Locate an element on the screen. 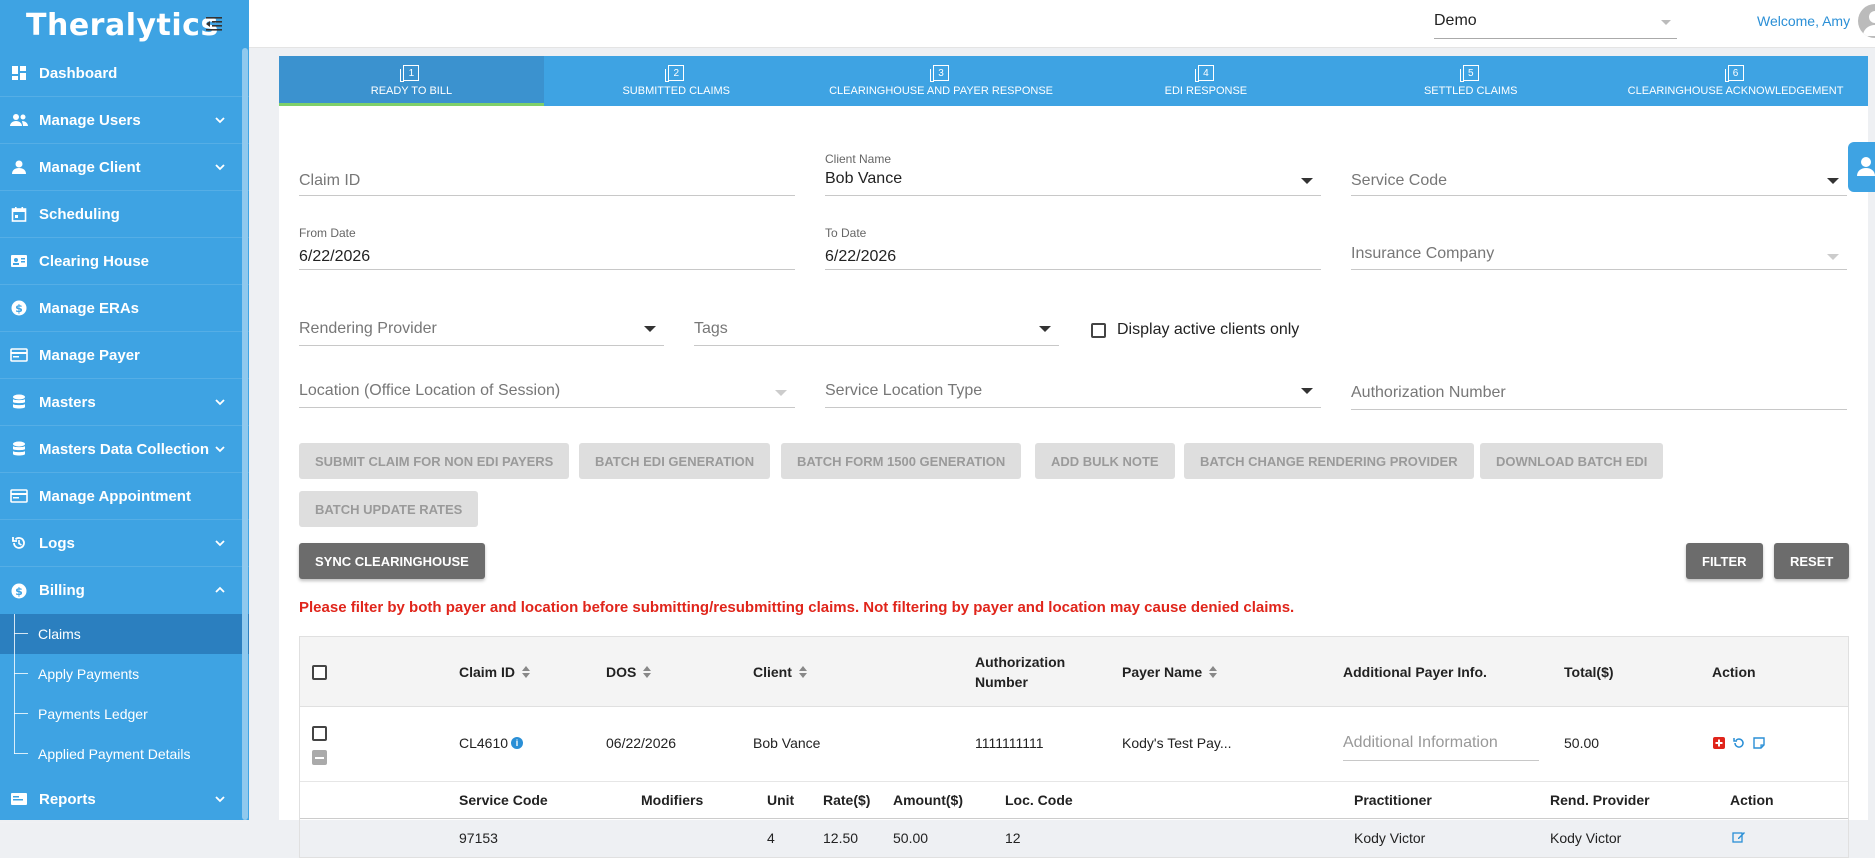 The height and width of the screenshot is (858, 1875). add-icon is located at coordinates (1719, 743).